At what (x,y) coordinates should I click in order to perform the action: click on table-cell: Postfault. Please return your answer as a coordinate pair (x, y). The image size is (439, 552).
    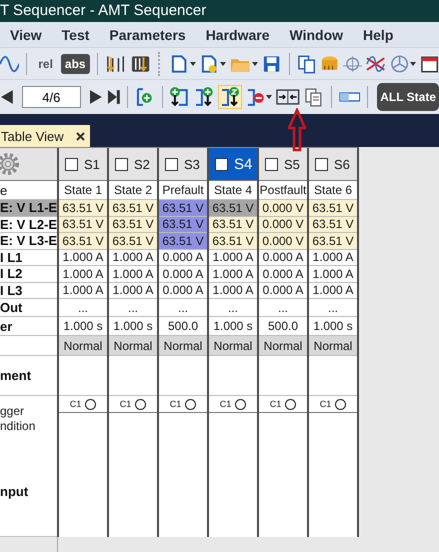
    Looking at the image, I should click on (283, 190).